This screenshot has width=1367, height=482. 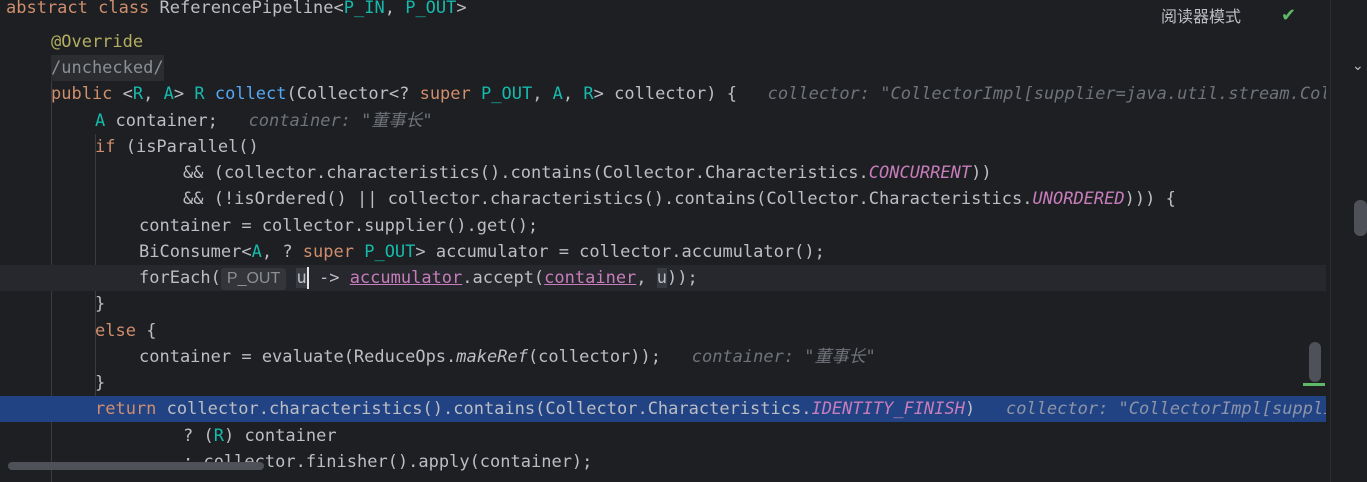 I want to click on constant: CONCURRENT, so click(x=920, y=173).